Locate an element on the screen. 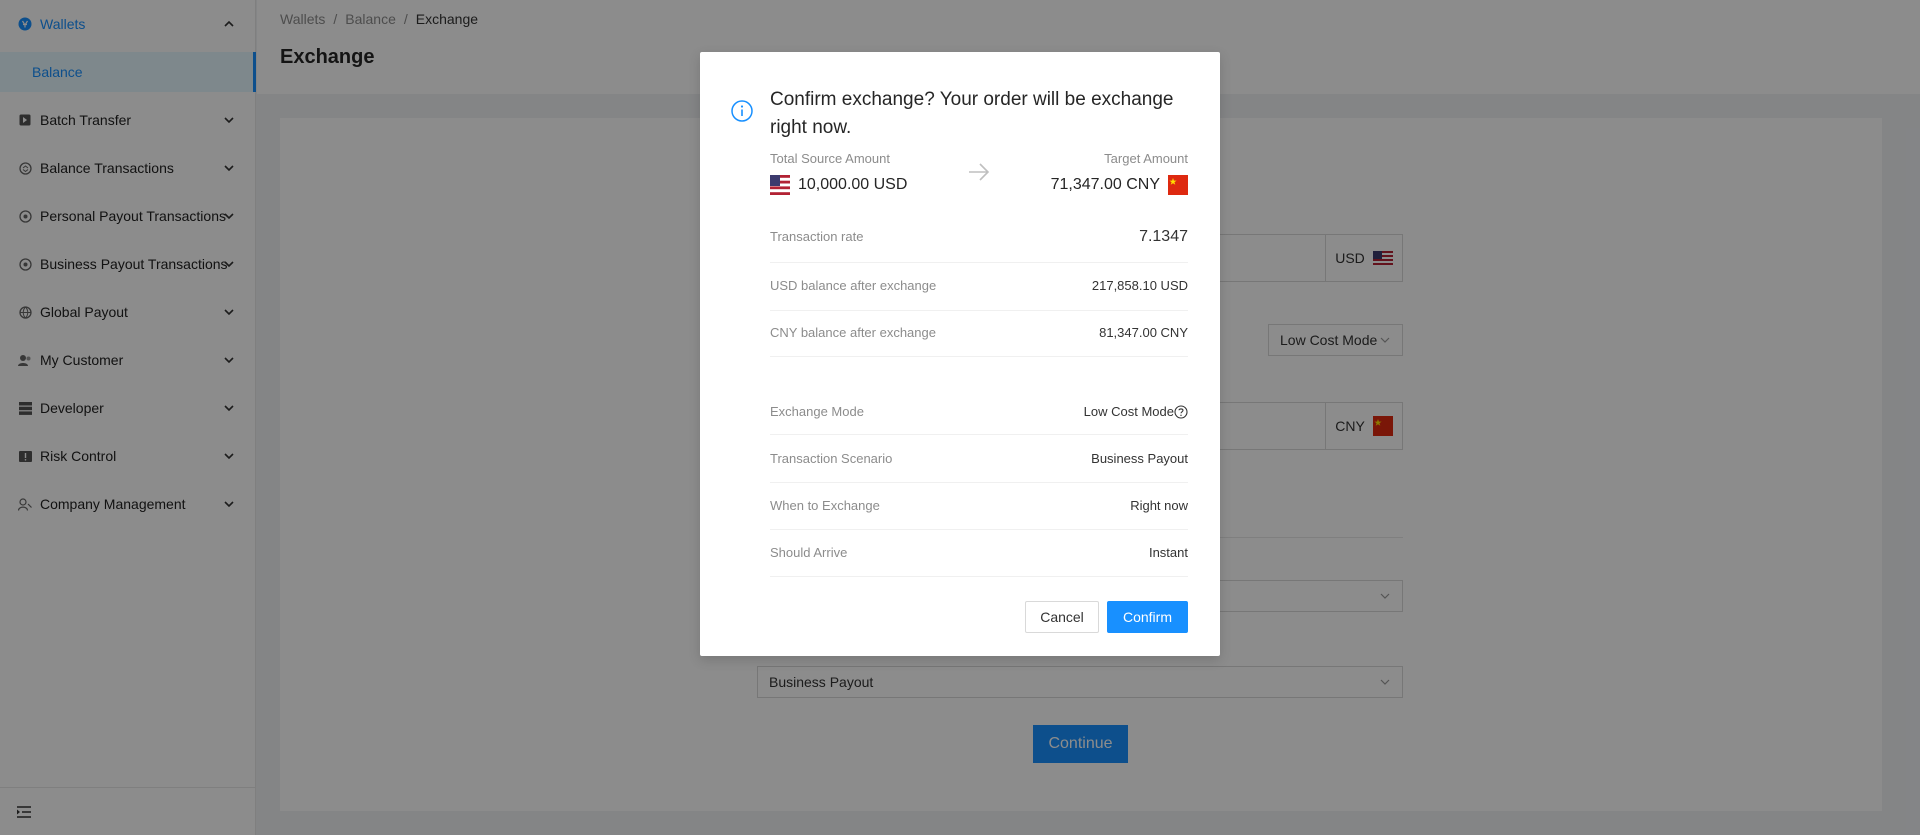 The height and width of the screenshot is (835, 1920). china-flag-icon is located at coordinates (1178, 185).